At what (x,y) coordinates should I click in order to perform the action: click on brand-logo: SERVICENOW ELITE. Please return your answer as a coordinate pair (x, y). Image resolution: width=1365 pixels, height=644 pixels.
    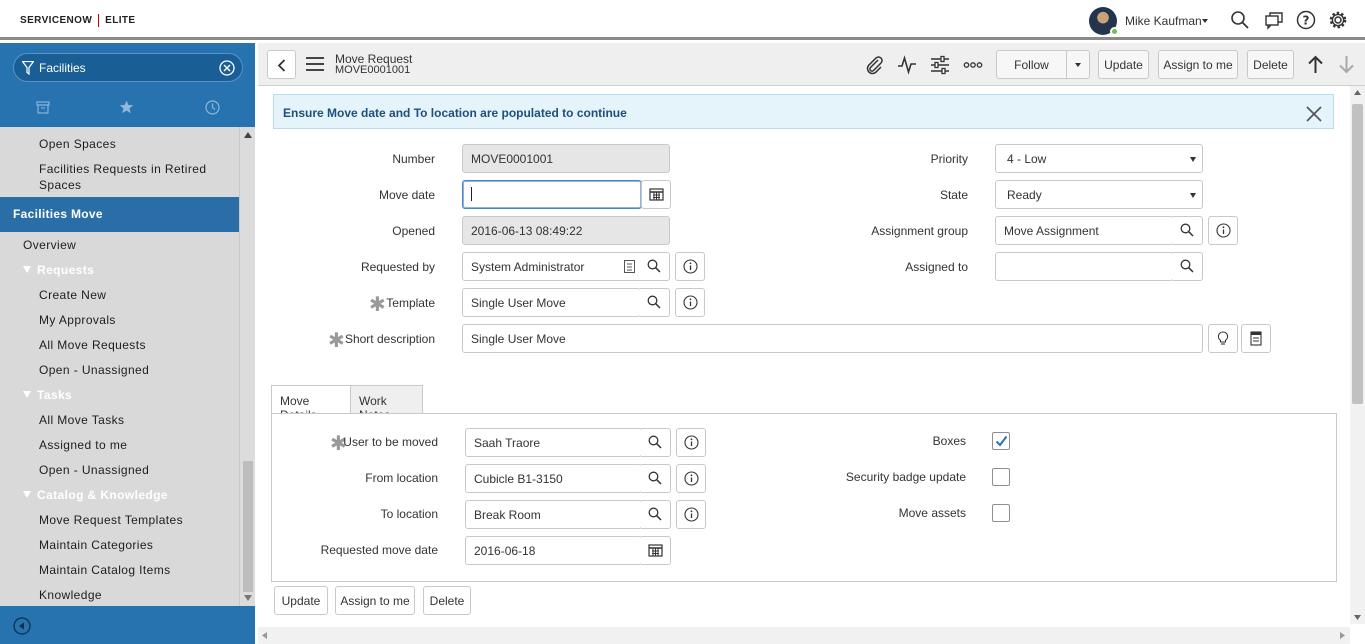
    Looking at the image, I should click on (78, 20).